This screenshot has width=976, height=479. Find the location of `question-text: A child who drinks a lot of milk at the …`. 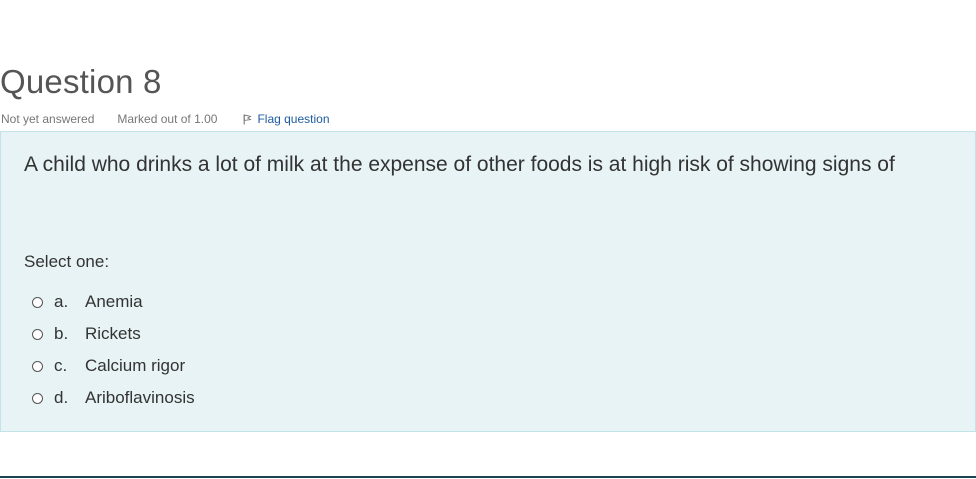

question-text: A child who drinks a lot of milk at the … is located at coordinates (459, 164).